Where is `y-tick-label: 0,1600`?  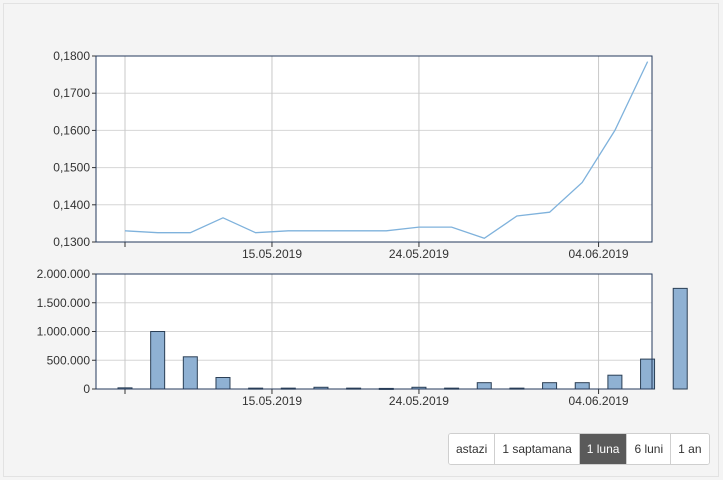 y-tick-label: 0,1600 is located at coordinates (71, 130).